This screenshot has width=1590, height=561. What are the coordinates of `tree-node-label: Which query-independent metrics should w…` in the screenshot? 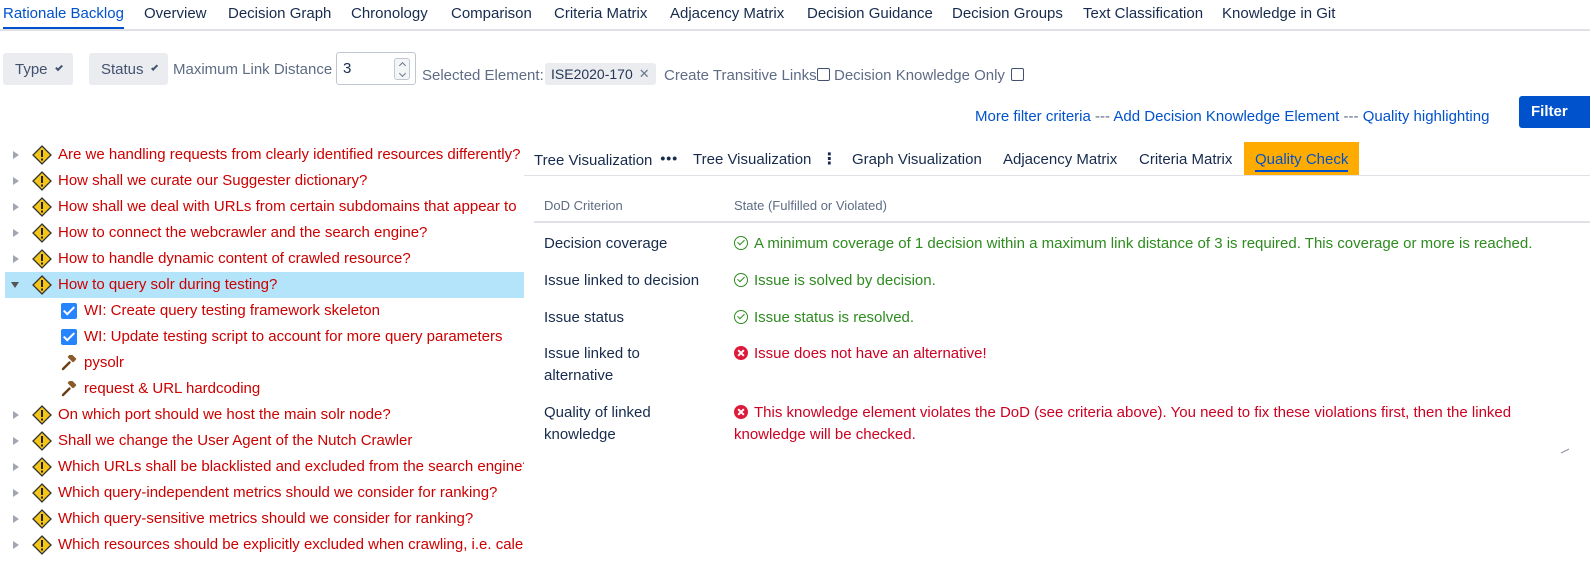 It's located at (278, 492).